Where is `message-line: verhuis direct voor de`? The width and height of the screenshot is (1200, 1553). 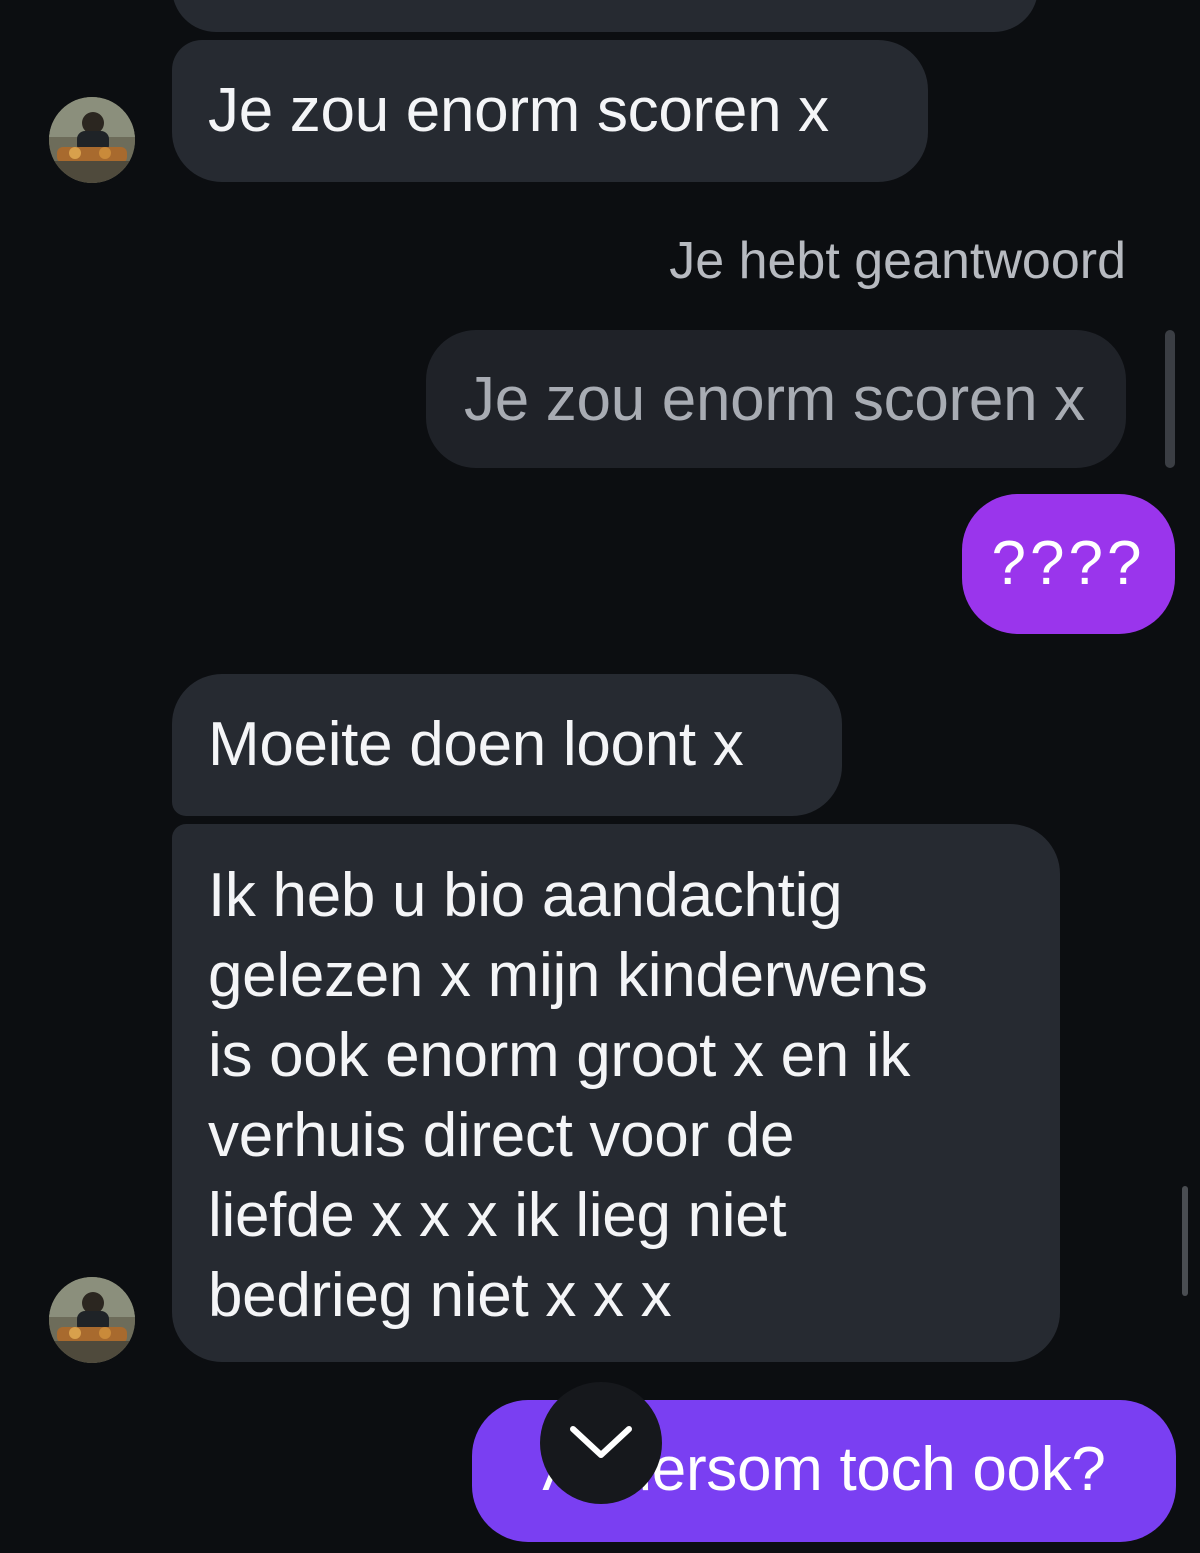 message-line: verhuis direct voor de is located at coordinates (501, 1135).